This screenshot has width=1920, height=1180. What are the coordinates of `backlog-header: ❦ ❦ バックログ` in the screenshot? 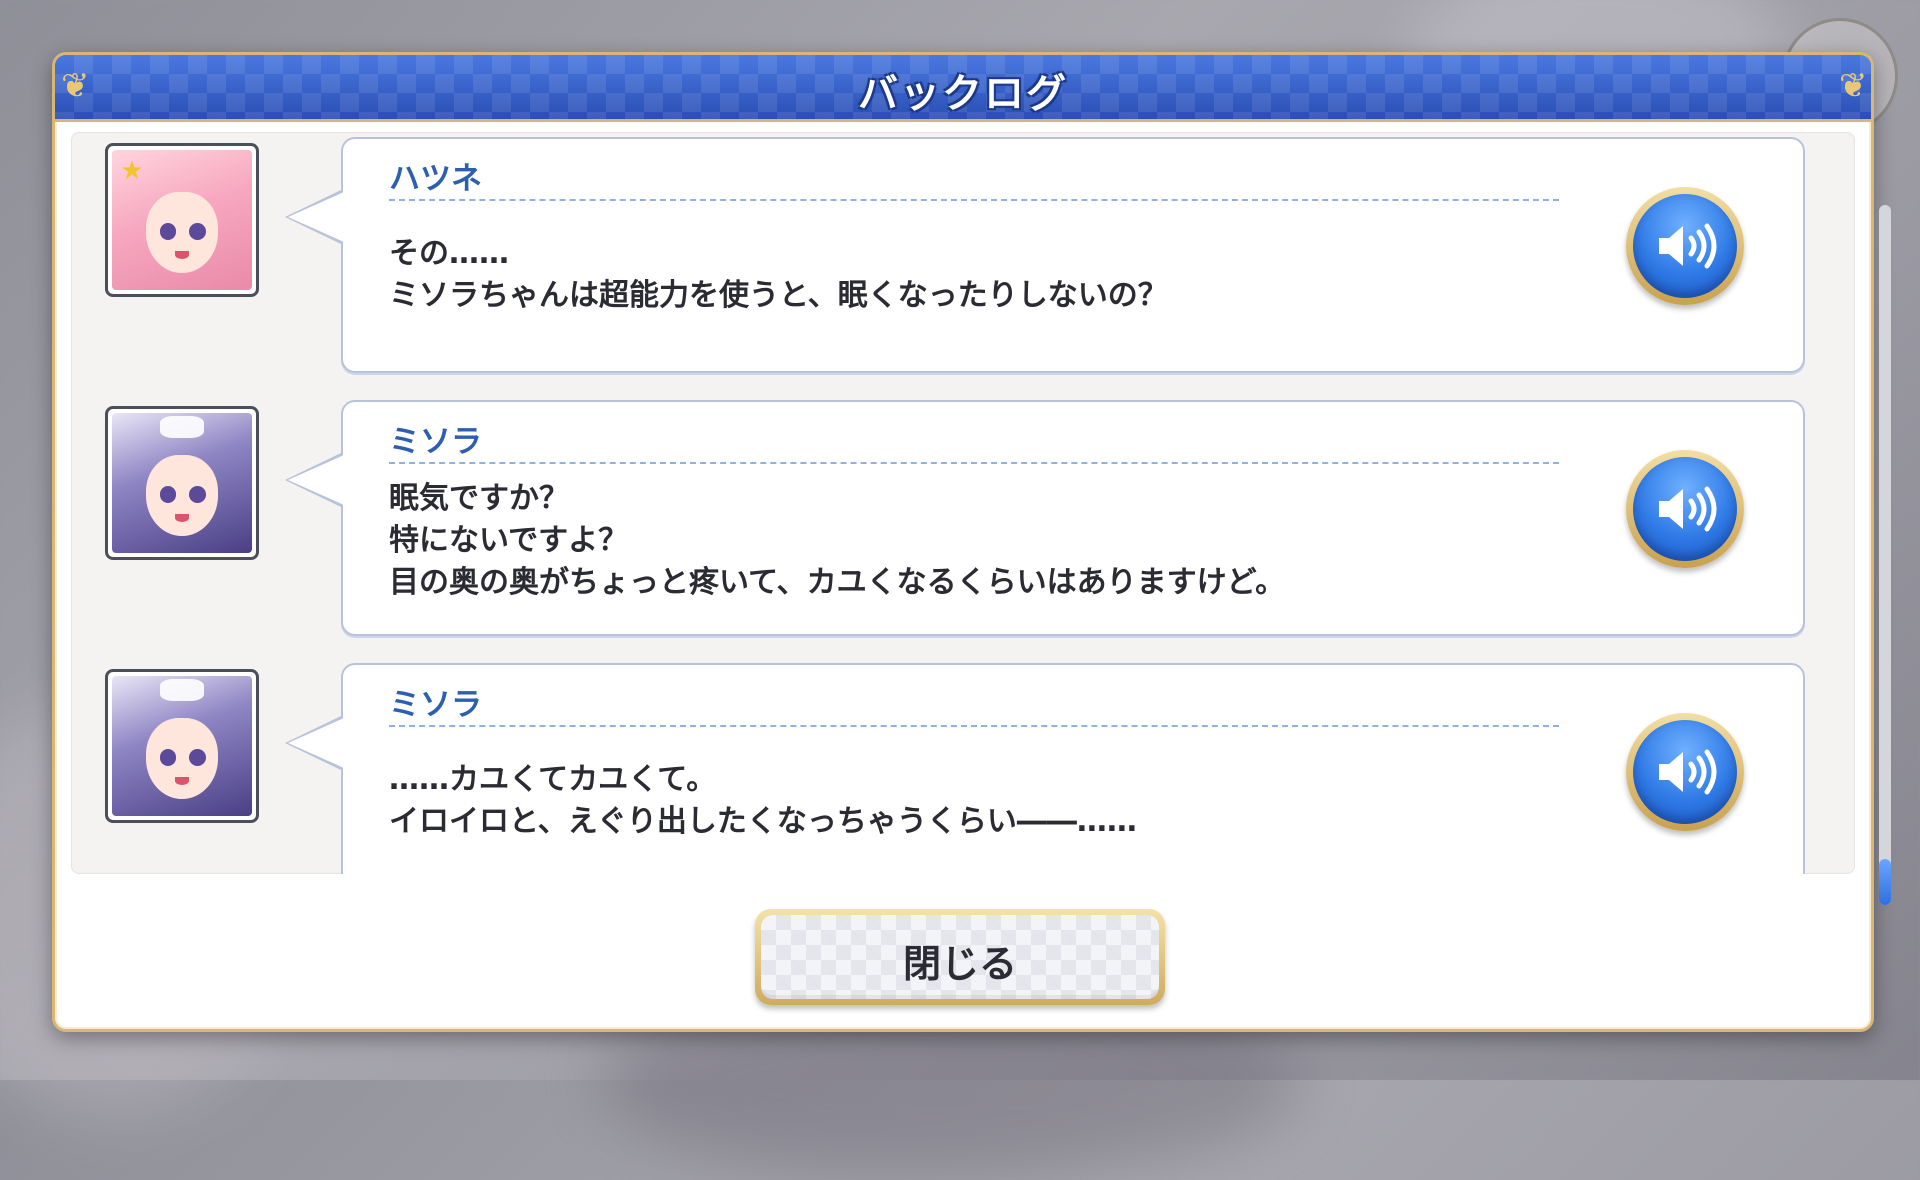 It's located at (963, 88).